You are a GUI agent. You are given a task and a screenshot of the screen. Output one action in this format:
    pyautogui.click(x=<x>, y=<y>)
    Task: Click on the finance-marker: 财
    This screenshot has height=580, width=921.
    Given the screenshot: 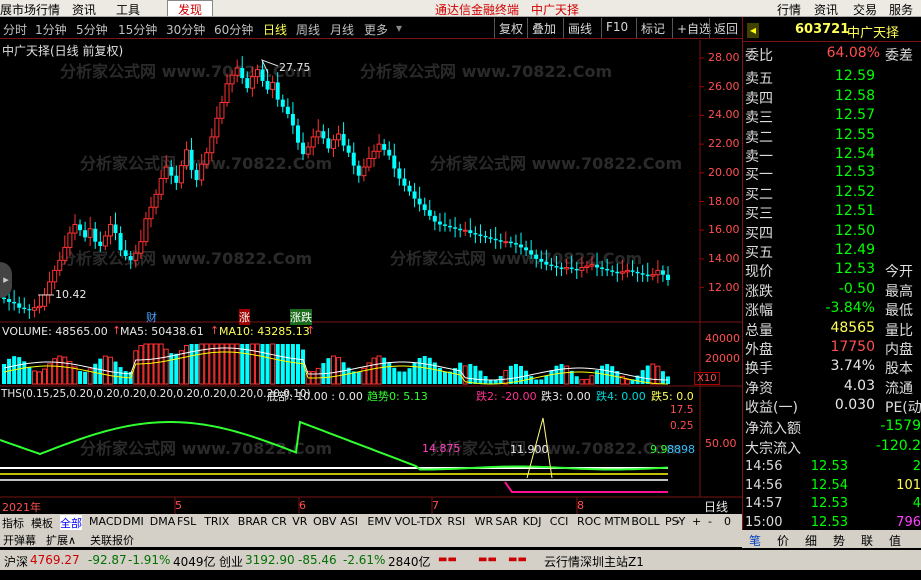 What is the action you would take?
    pyautogui.click(x=151, y=317)
    